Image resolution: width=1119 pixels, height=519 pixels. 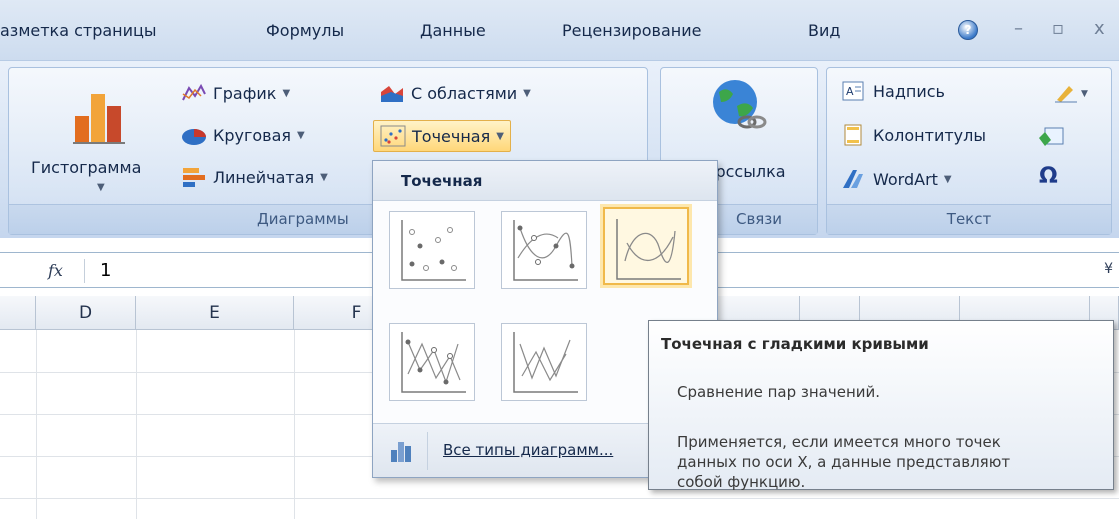 I want to click on header-footer-icon, so click(x=854, y=135).